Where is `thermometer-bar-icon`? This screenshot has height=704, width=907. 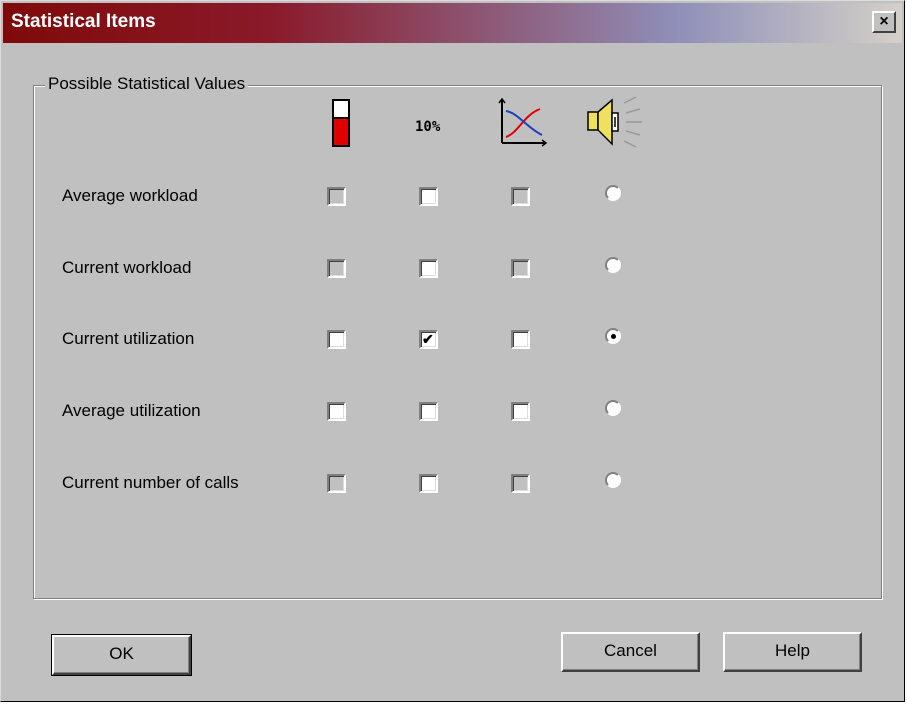 thermometer-bar-icon is located at coordinates (342, 126).